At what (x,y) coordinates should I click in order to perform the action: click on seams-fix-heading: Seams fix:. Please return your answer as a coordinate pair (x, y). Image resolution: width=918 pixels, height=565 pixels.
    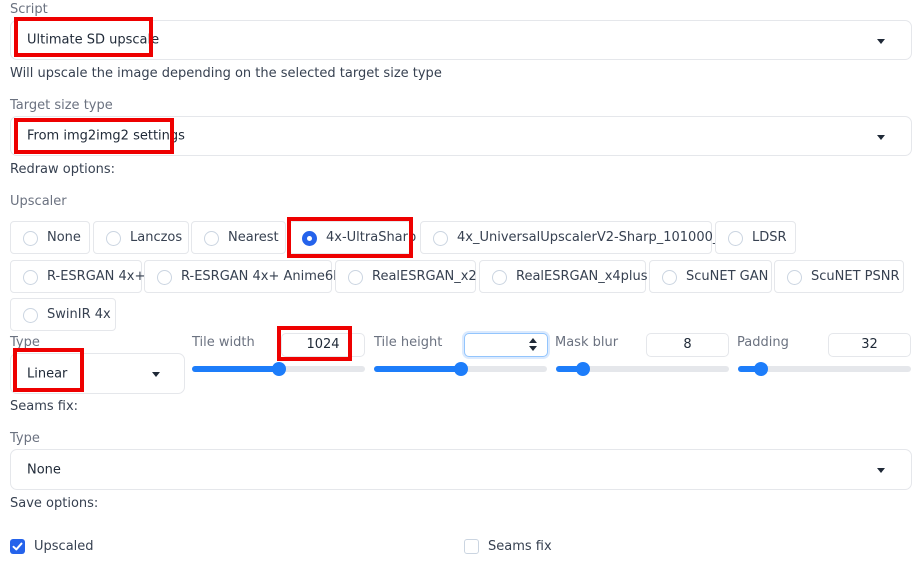
    Looking at the image, I should click on (44, 406).